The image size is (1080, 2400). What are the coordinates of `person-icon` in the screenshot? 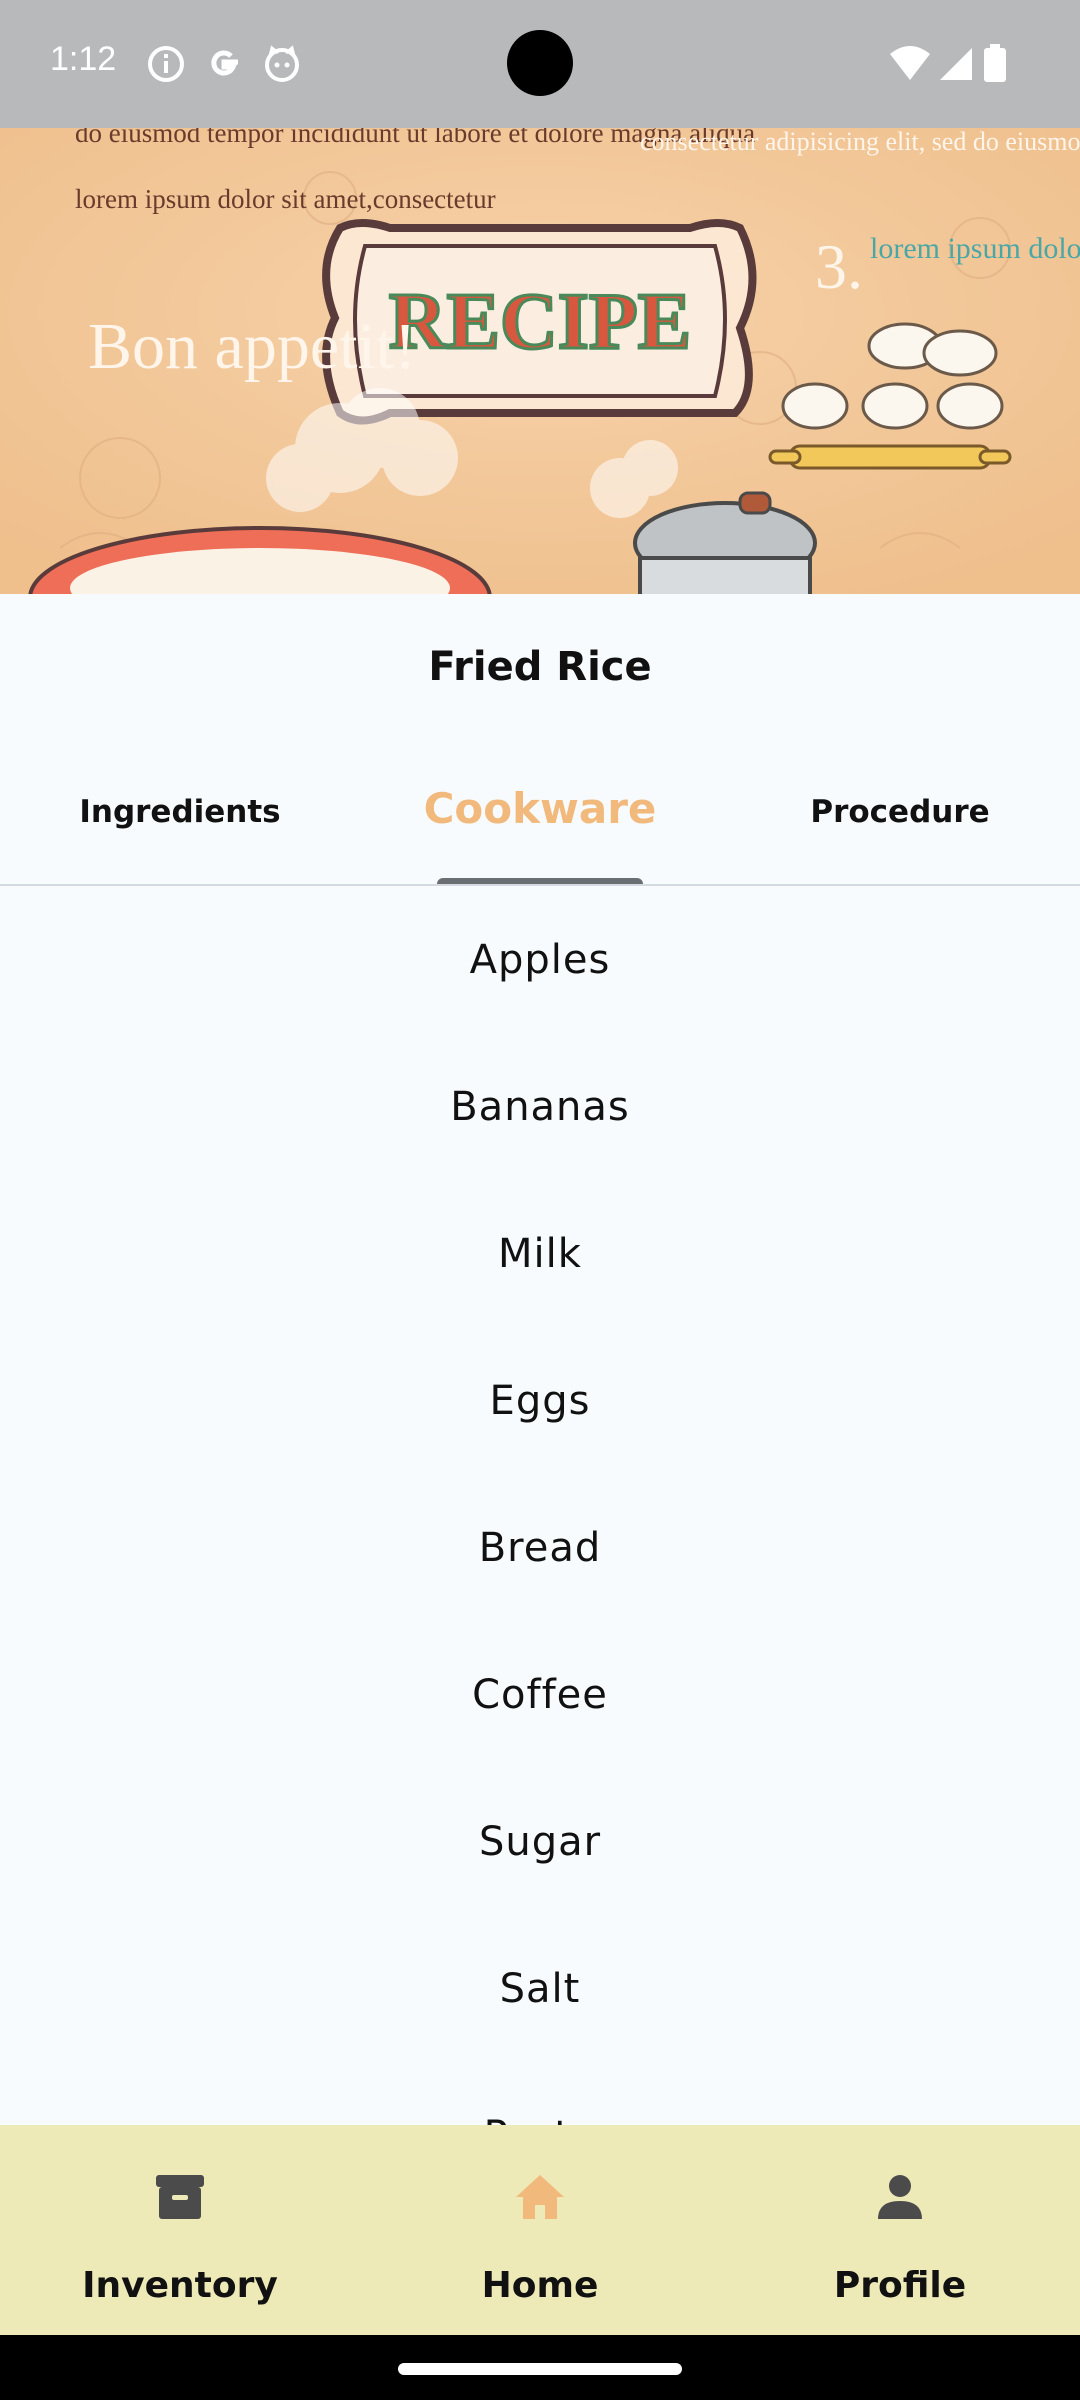 It's located at (900, 2197).